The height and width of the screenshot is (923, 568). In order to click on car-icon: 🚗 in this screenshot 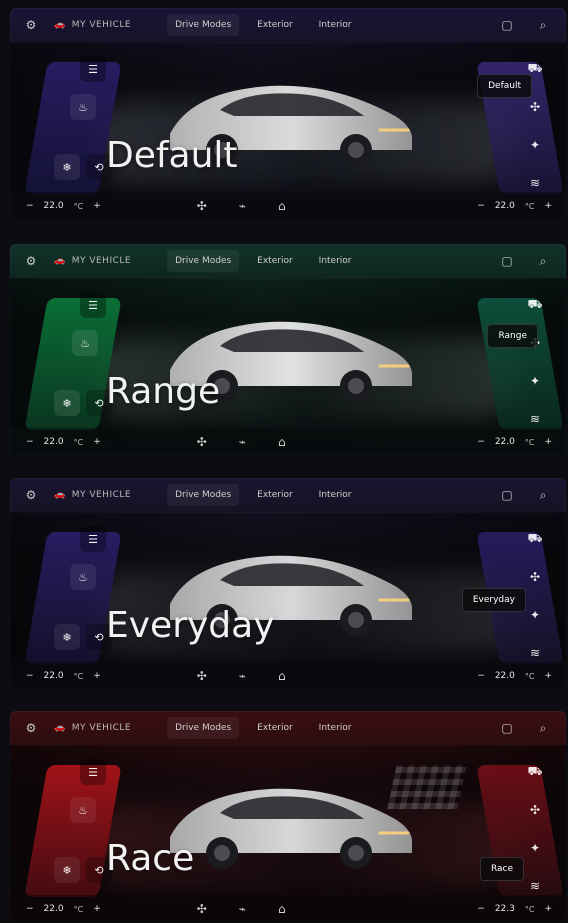, I will do `click(60, 728)`.